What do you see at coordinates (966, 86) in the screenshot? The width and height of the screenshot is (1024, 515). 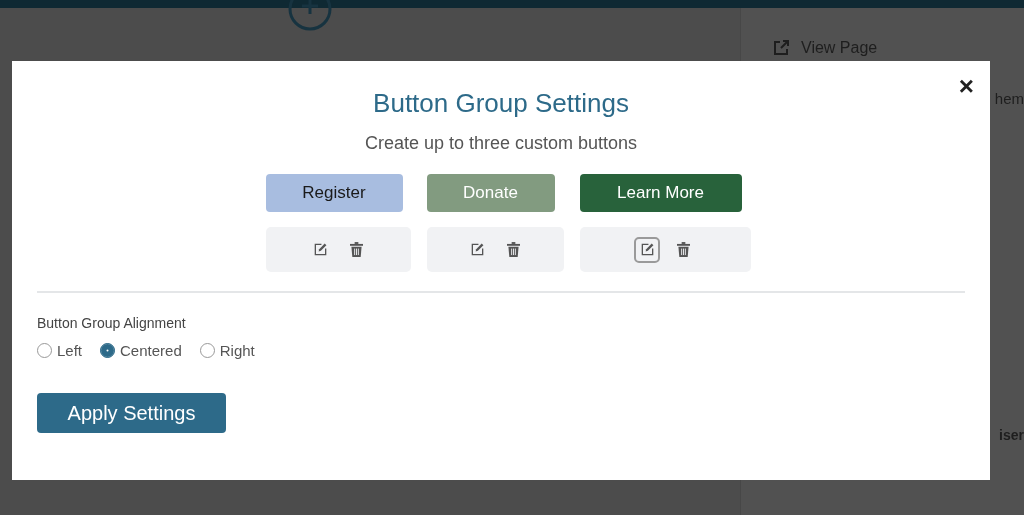 I see `close-button: ×` at bounding box center [966, 86].